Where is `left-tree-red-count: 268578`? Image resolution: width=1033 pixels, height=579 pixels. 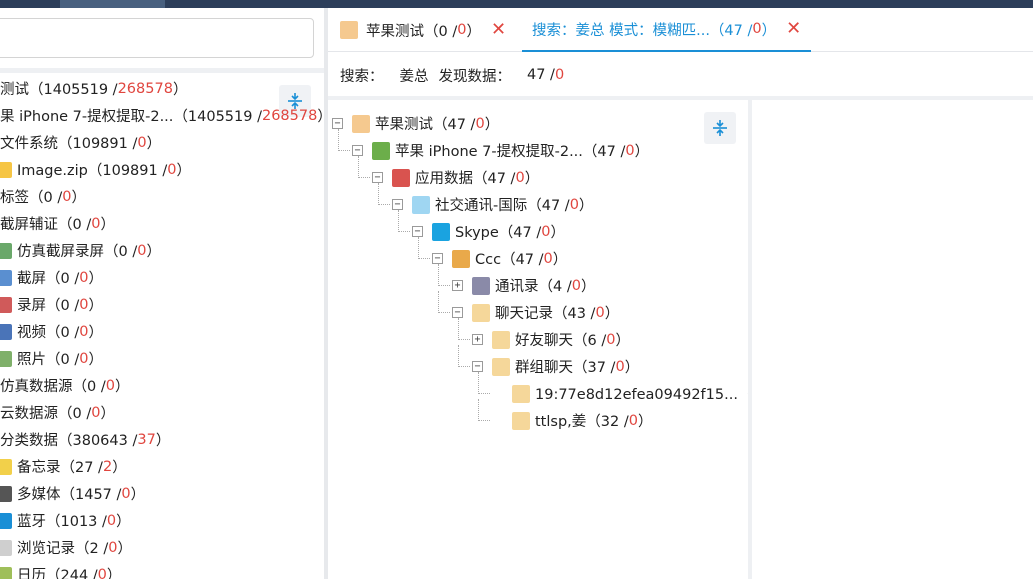
left-tree-red-count: 268578 is located at coordinates (289, 115).